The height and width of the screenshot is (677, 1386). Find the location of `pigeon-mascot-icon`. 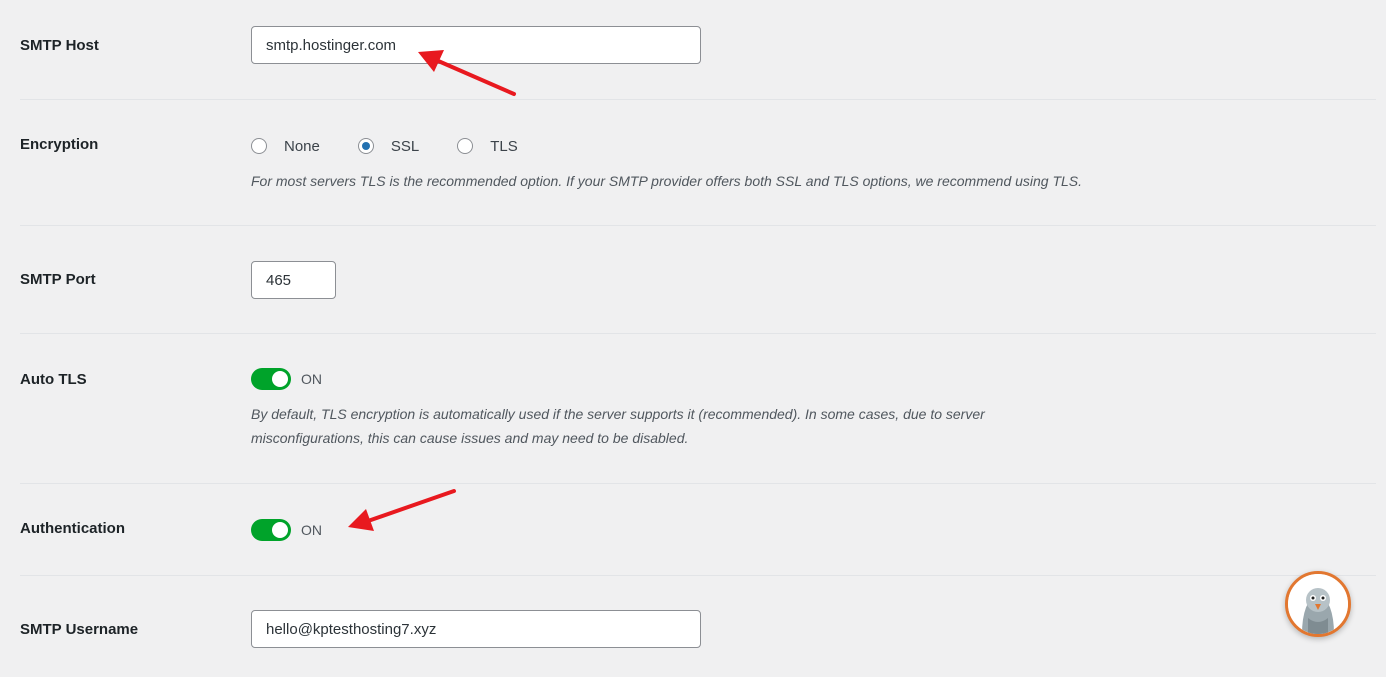

pigeon-mascot-icon is located at coordinates (1318, 604).